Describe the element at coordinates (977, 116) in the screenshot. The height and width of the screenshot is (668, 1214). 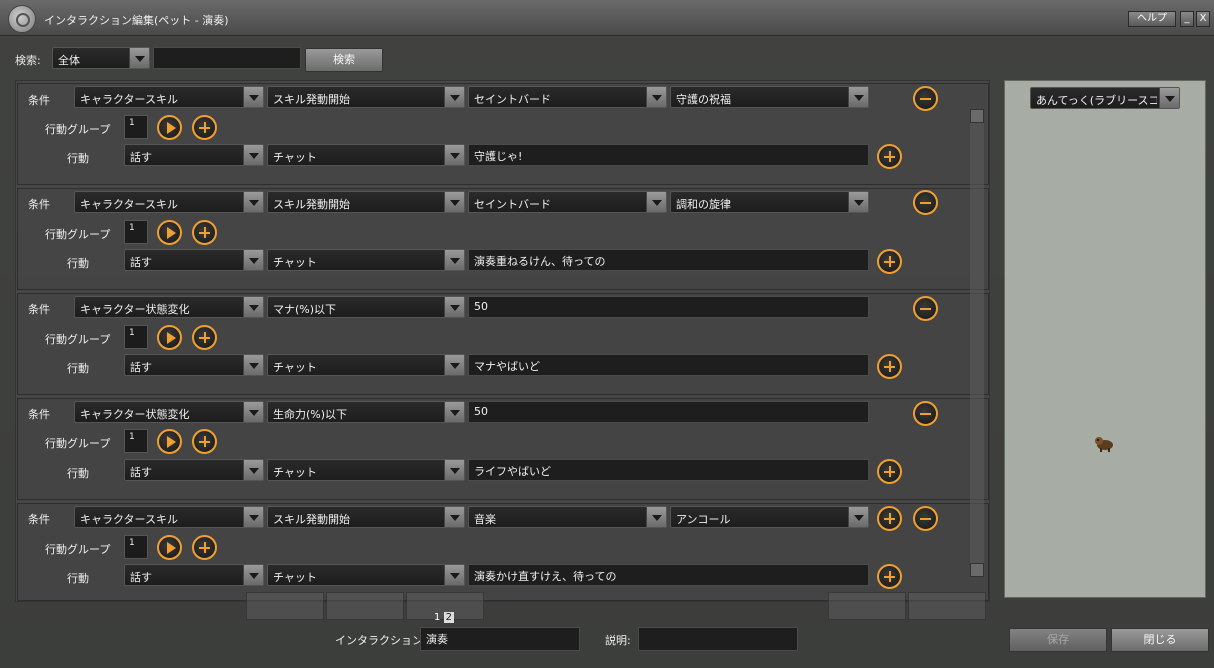
I see `scroll-up-icon` at that location.